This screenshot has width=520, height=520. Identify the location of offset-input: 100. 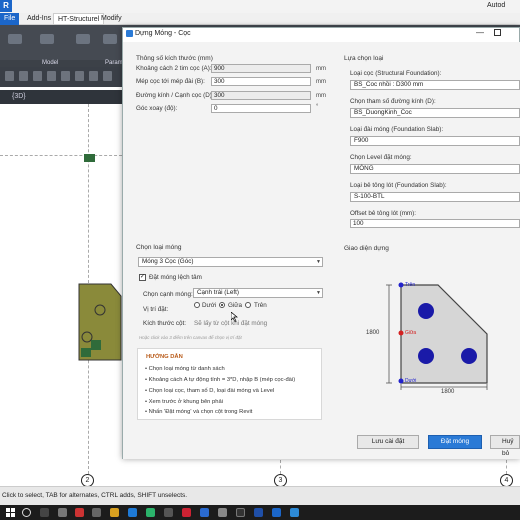
(435, 223).